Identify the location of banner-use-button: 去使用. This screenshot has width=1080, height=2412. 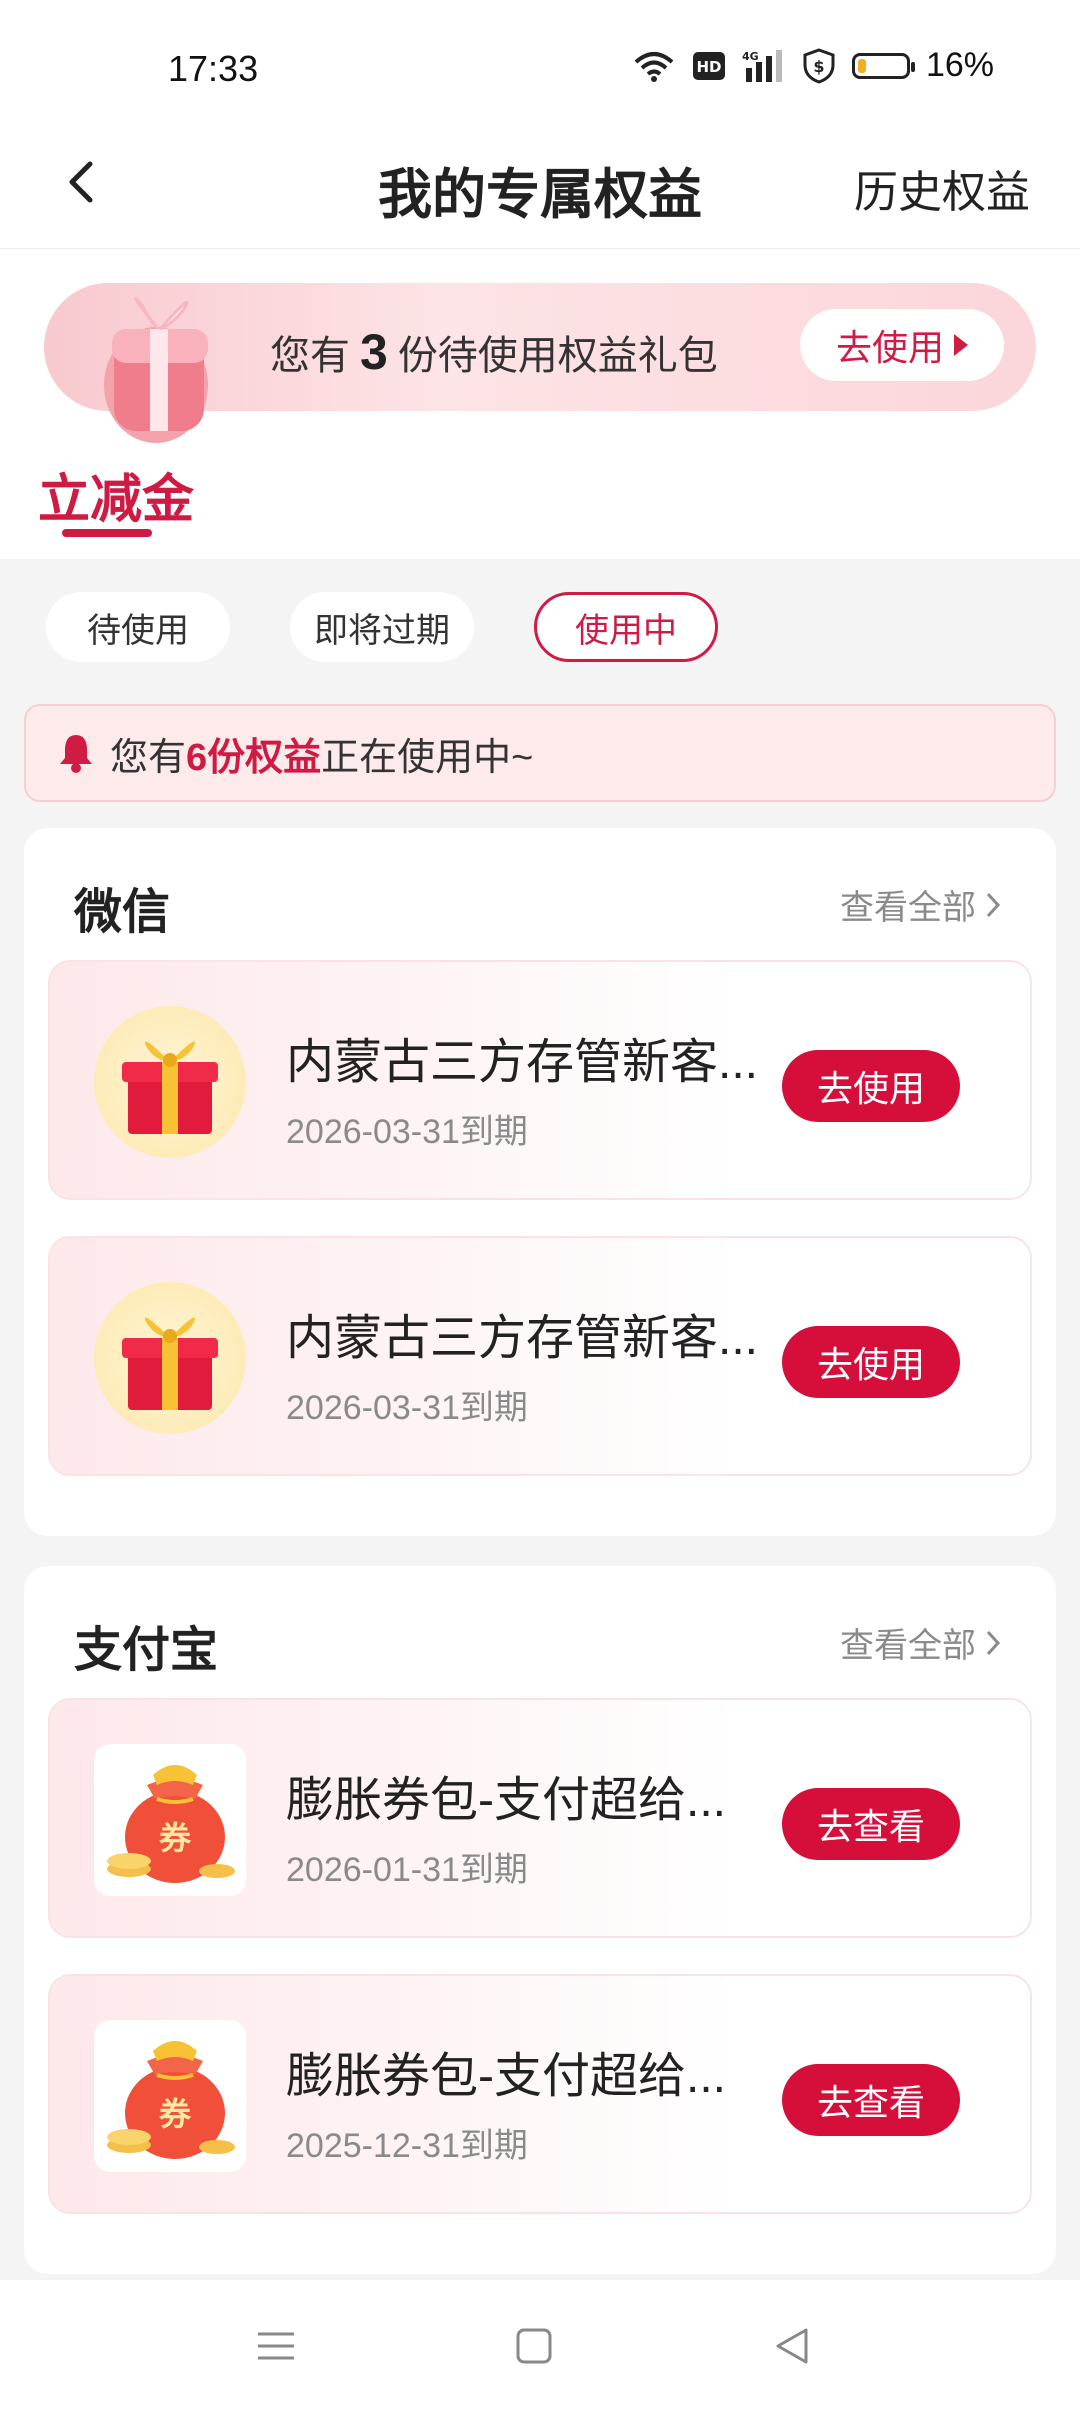
(902, 345).